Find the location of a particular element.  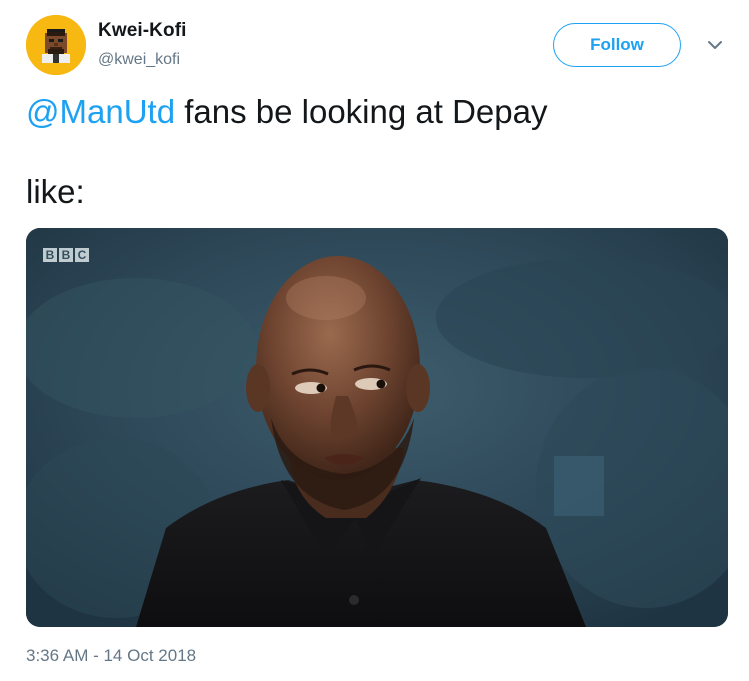

avatar is located at coordinates (56, 45).